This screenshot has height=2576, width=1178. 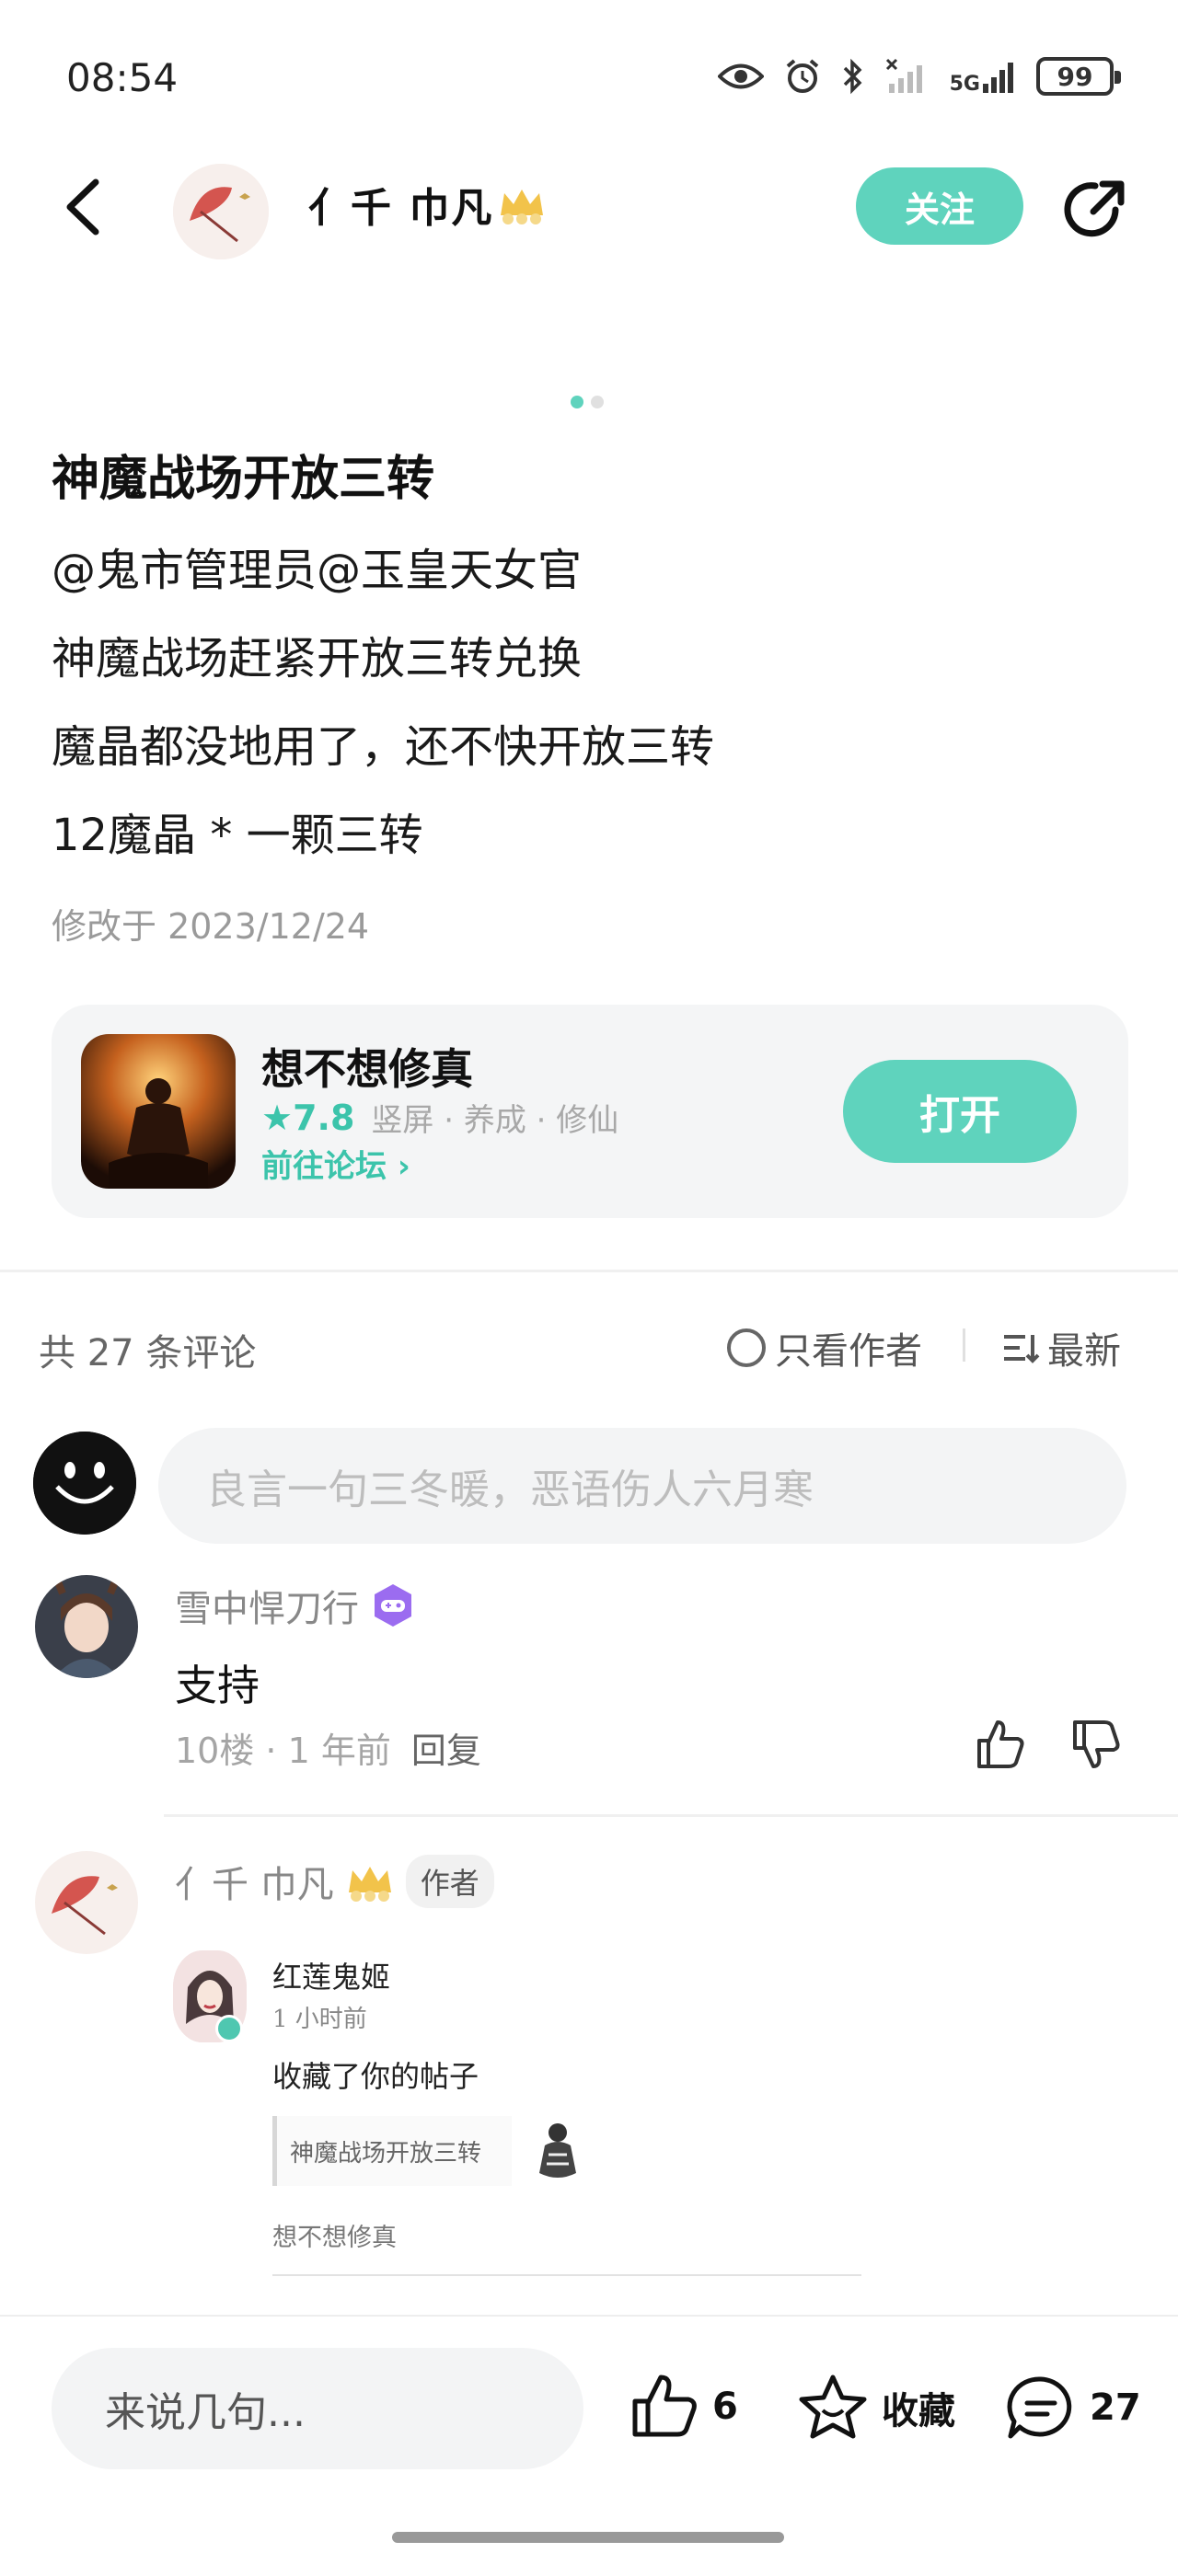 I want to click on forum-link: 前往论坛 ›, so click(x=335, y=1163).